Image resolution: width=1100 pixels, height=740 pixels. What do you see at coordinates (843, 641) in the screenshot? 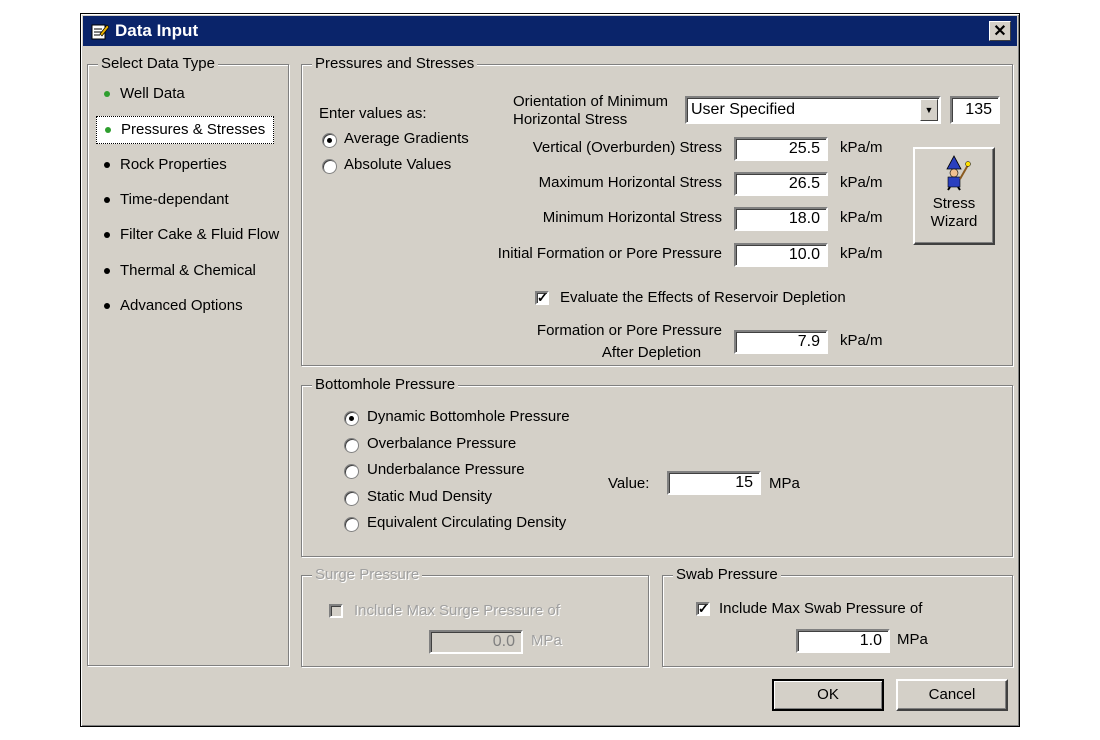
I see `swab-value-field: 1.0` at bounding box center [843, 641].